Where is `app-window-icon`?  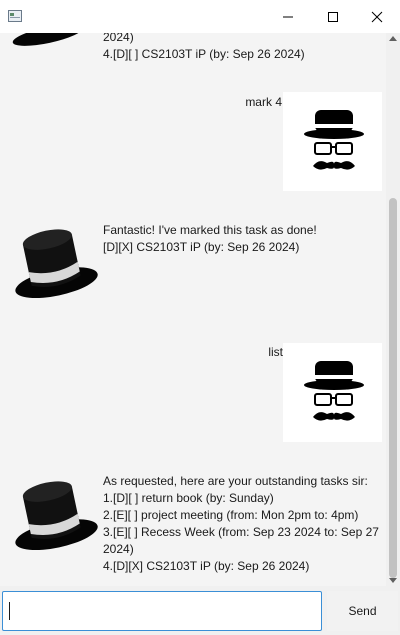 app-window-icon is located at coordinates (15, 16).